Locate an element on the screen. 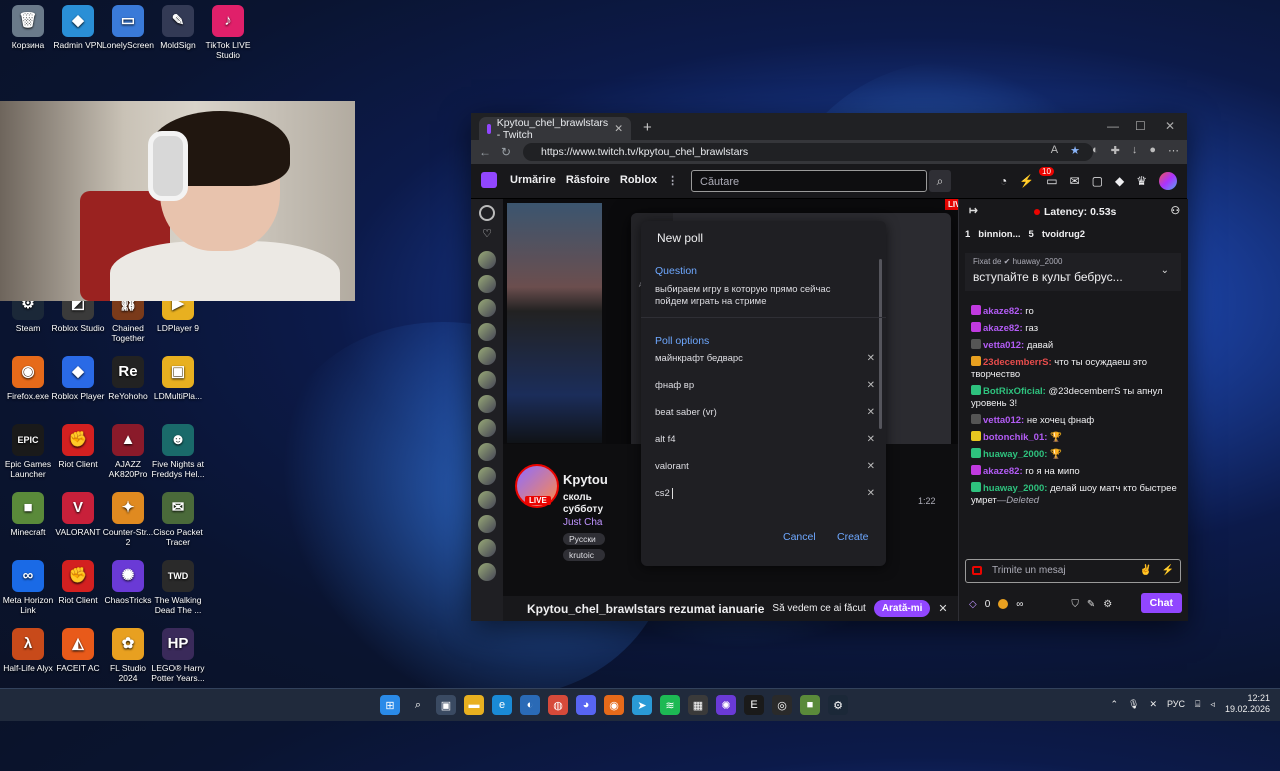  spotify-icon: ≋ is located at coordinates (670, 705).